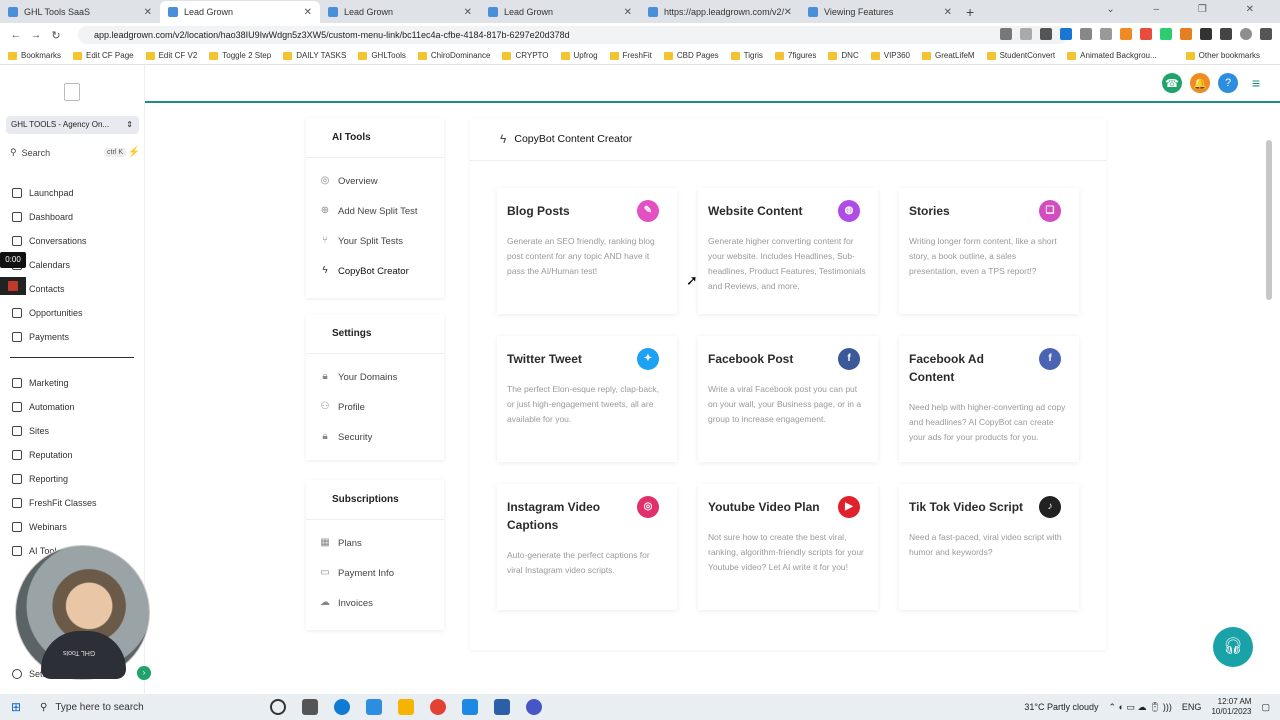  What do you see at coordinates (103, 55) in the screenshot?
I see `bookmark-item: Edit CF Page` at bounding box center [103, 55].